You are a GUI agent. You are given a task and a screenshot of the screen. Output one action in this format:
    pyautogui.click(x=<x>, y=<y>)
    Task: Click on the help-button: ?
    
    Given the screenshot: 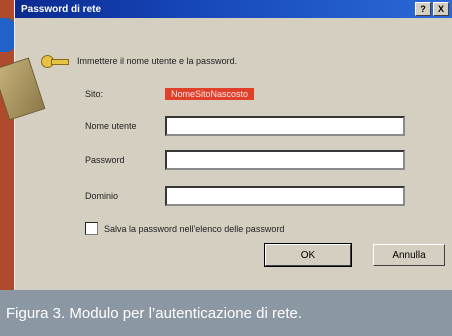 What is the action you would take?
    pyautogui.click(x=423, y=9)
    